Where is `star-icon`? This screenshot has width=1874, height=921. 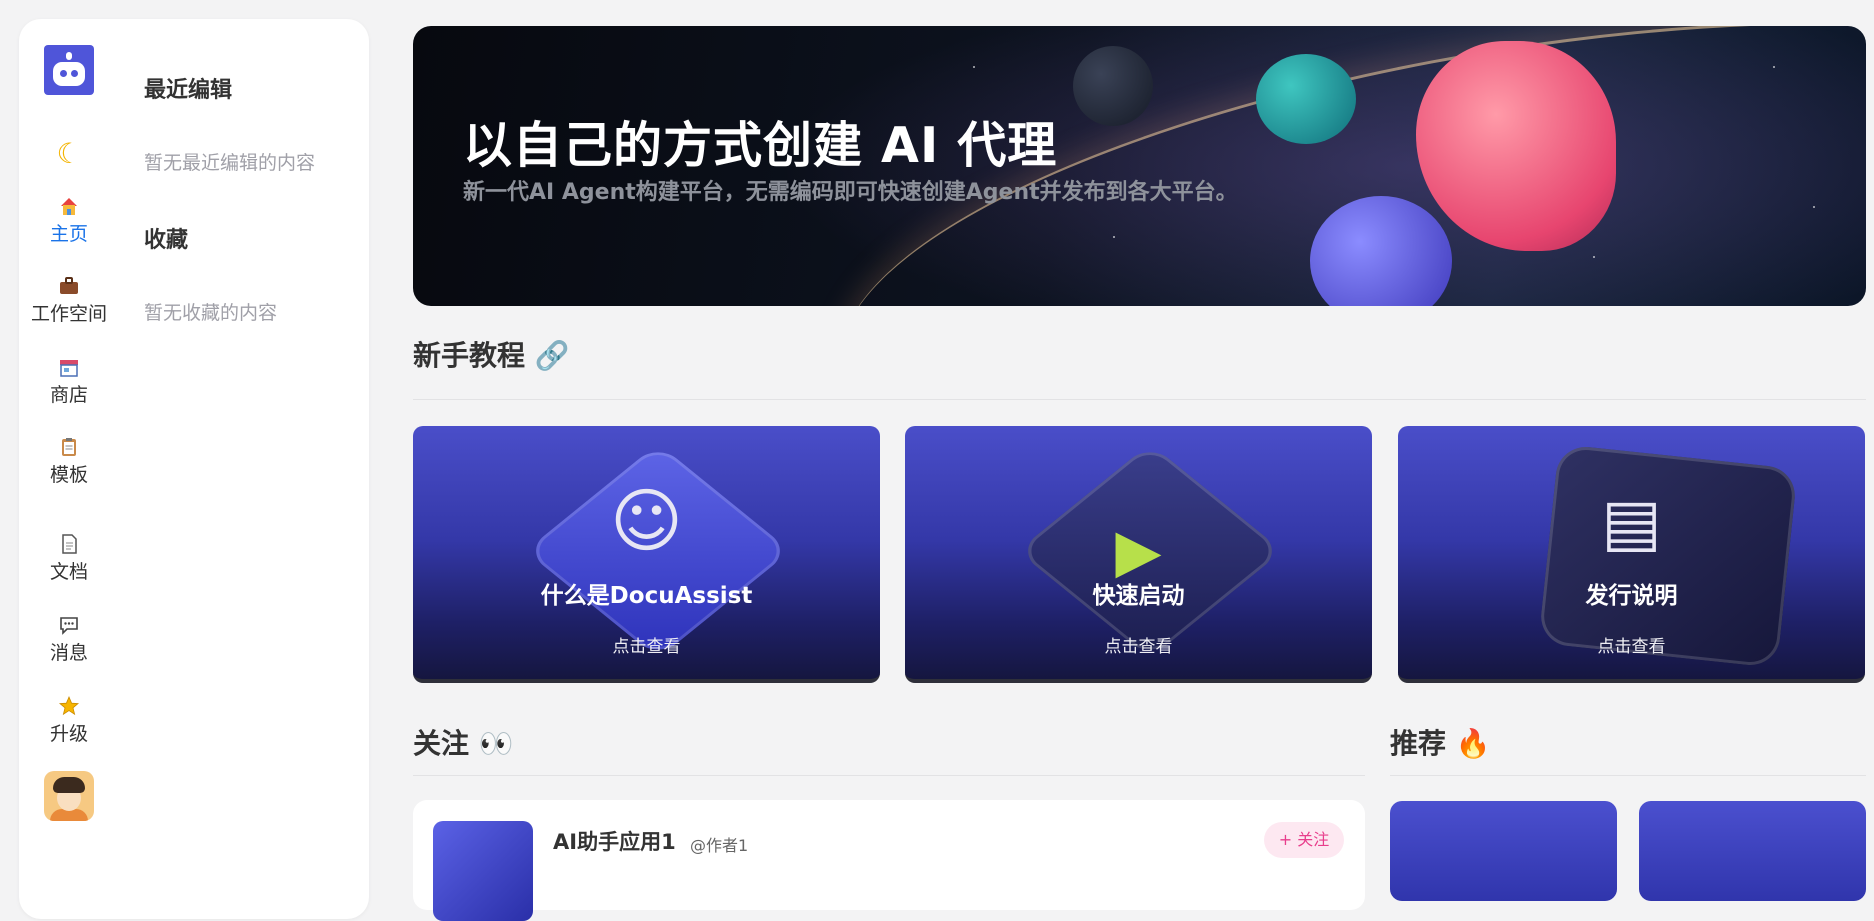 star-icon is located at coordinates (69, 706).